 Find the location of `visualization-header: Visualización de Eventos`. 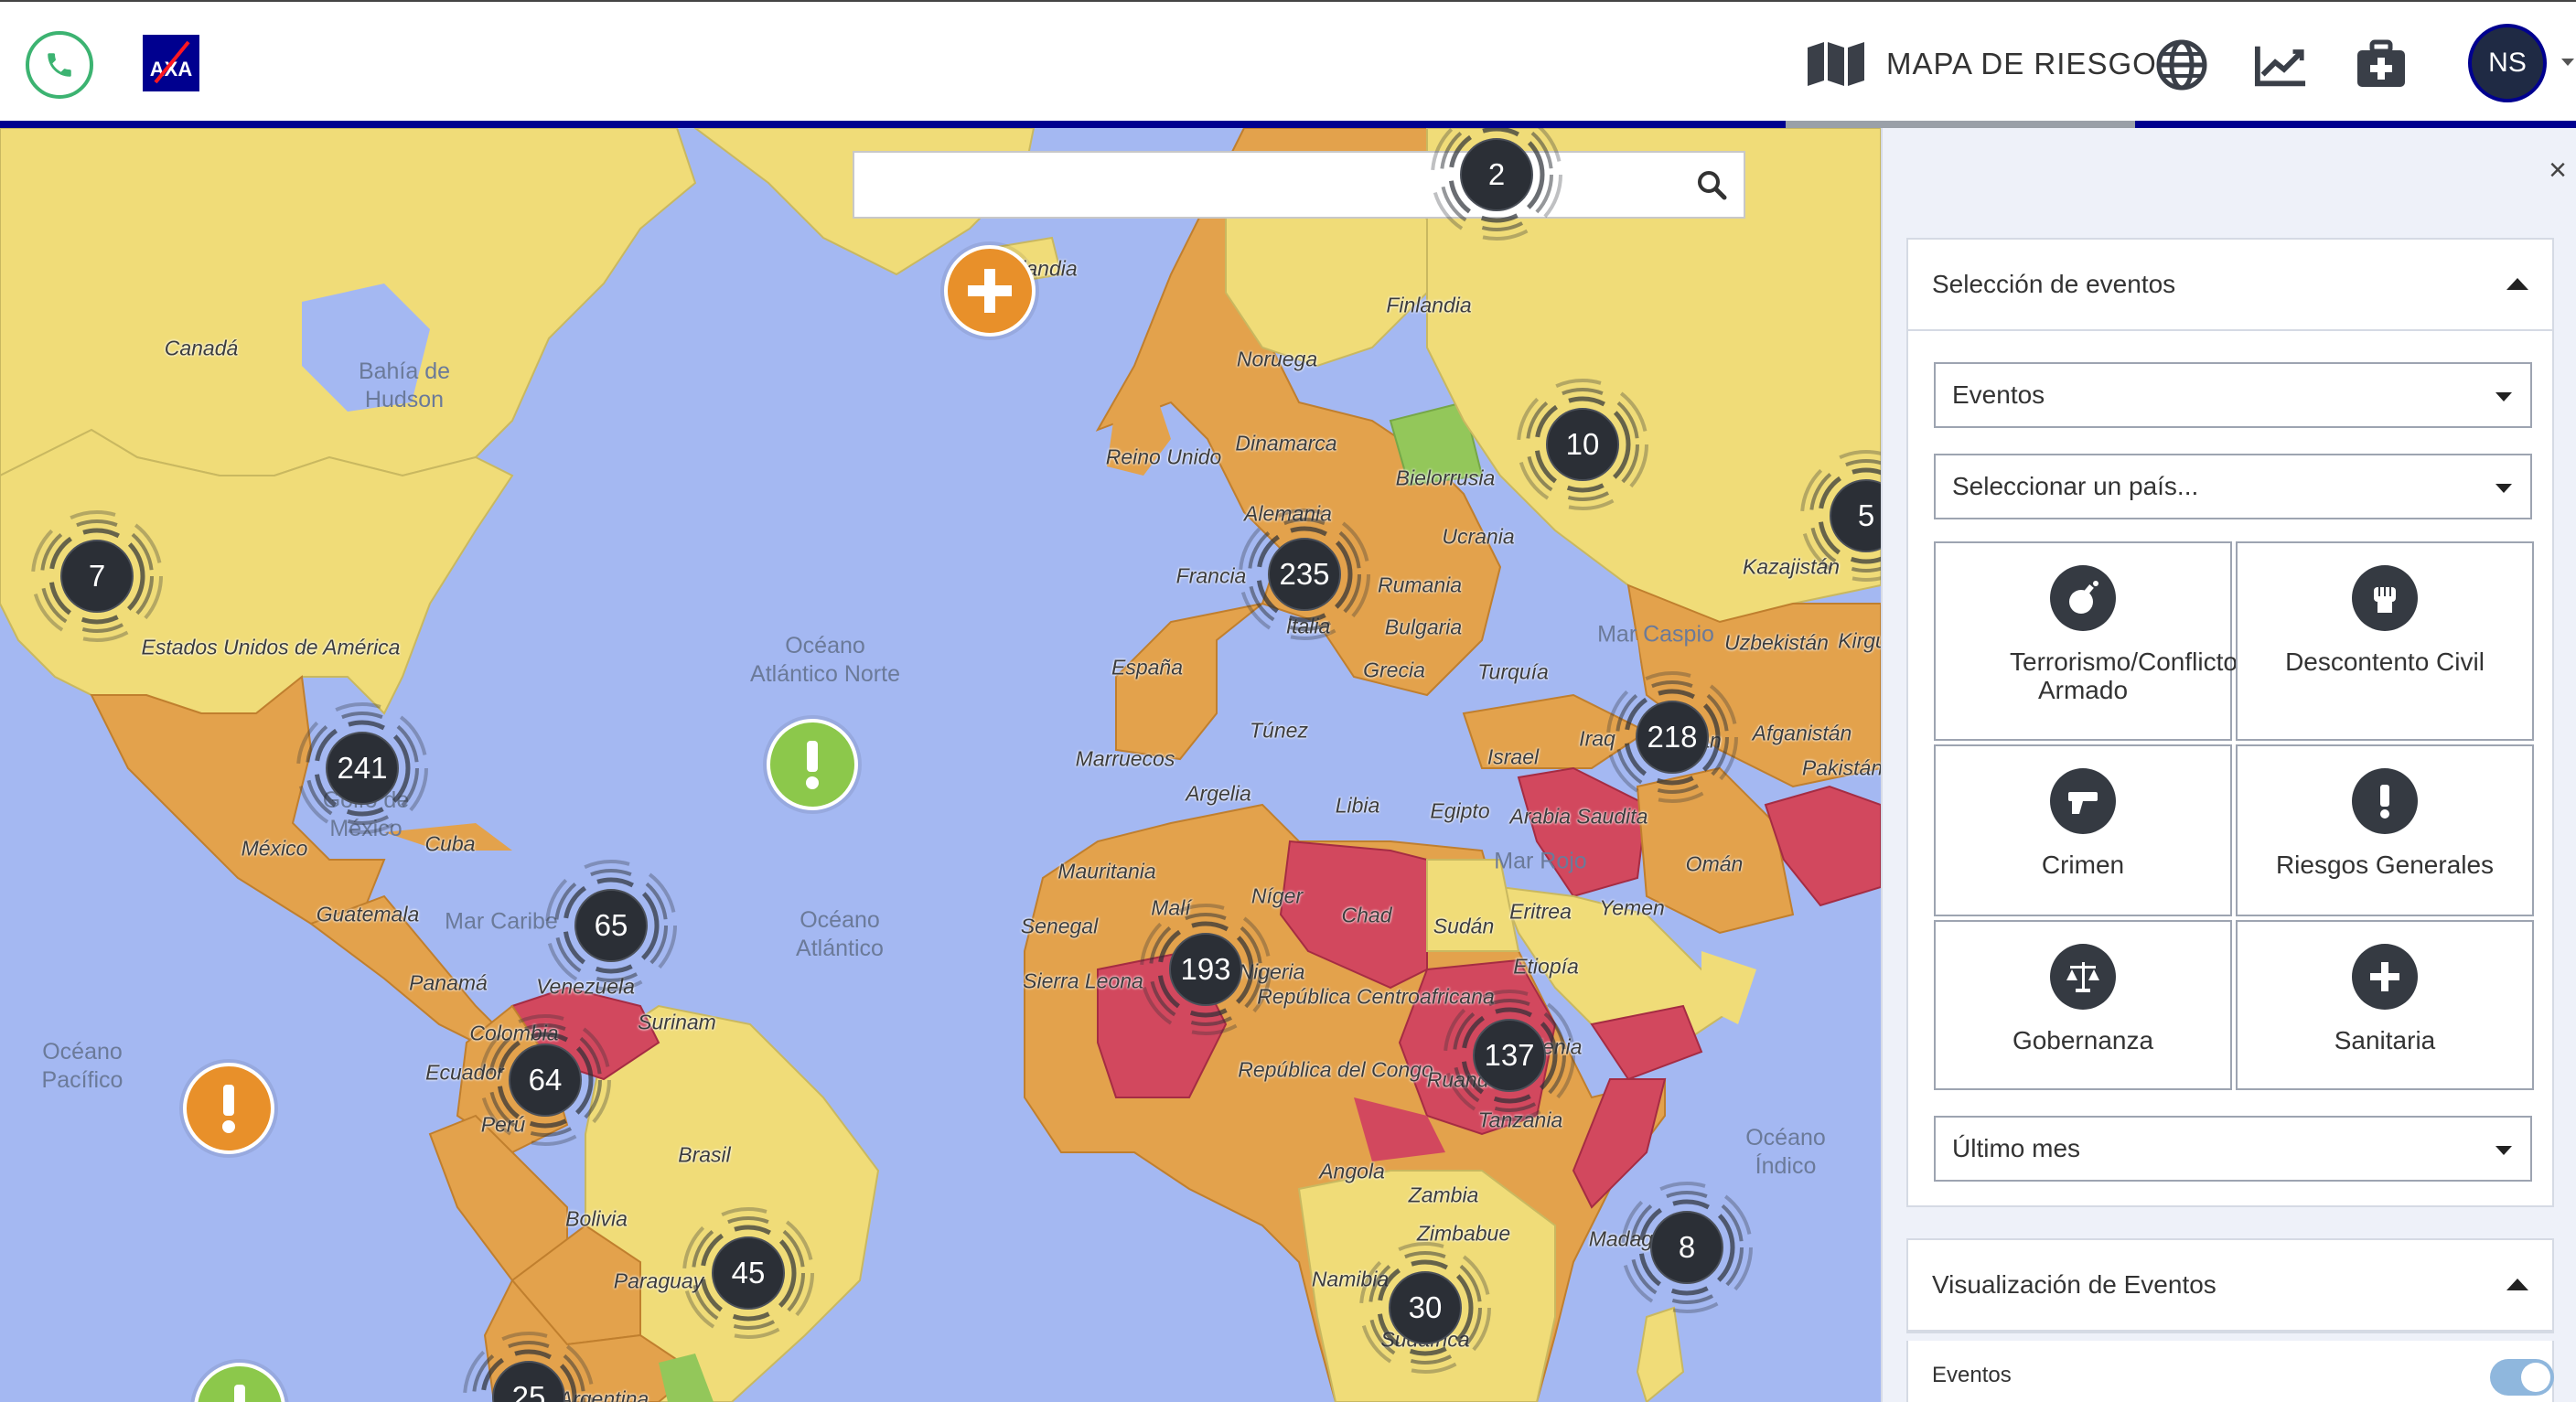

visualization-header: Visualización de Eventos is located at coordinates (2230, 1286).